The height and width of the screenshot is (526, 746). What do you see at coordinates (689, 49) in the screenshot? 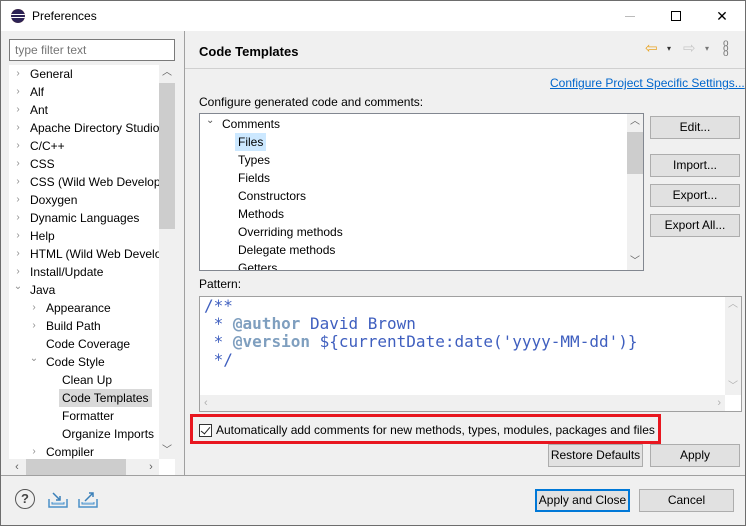
I see `forward-arrow-icon: ⇨` at bounding box center [689, 49].